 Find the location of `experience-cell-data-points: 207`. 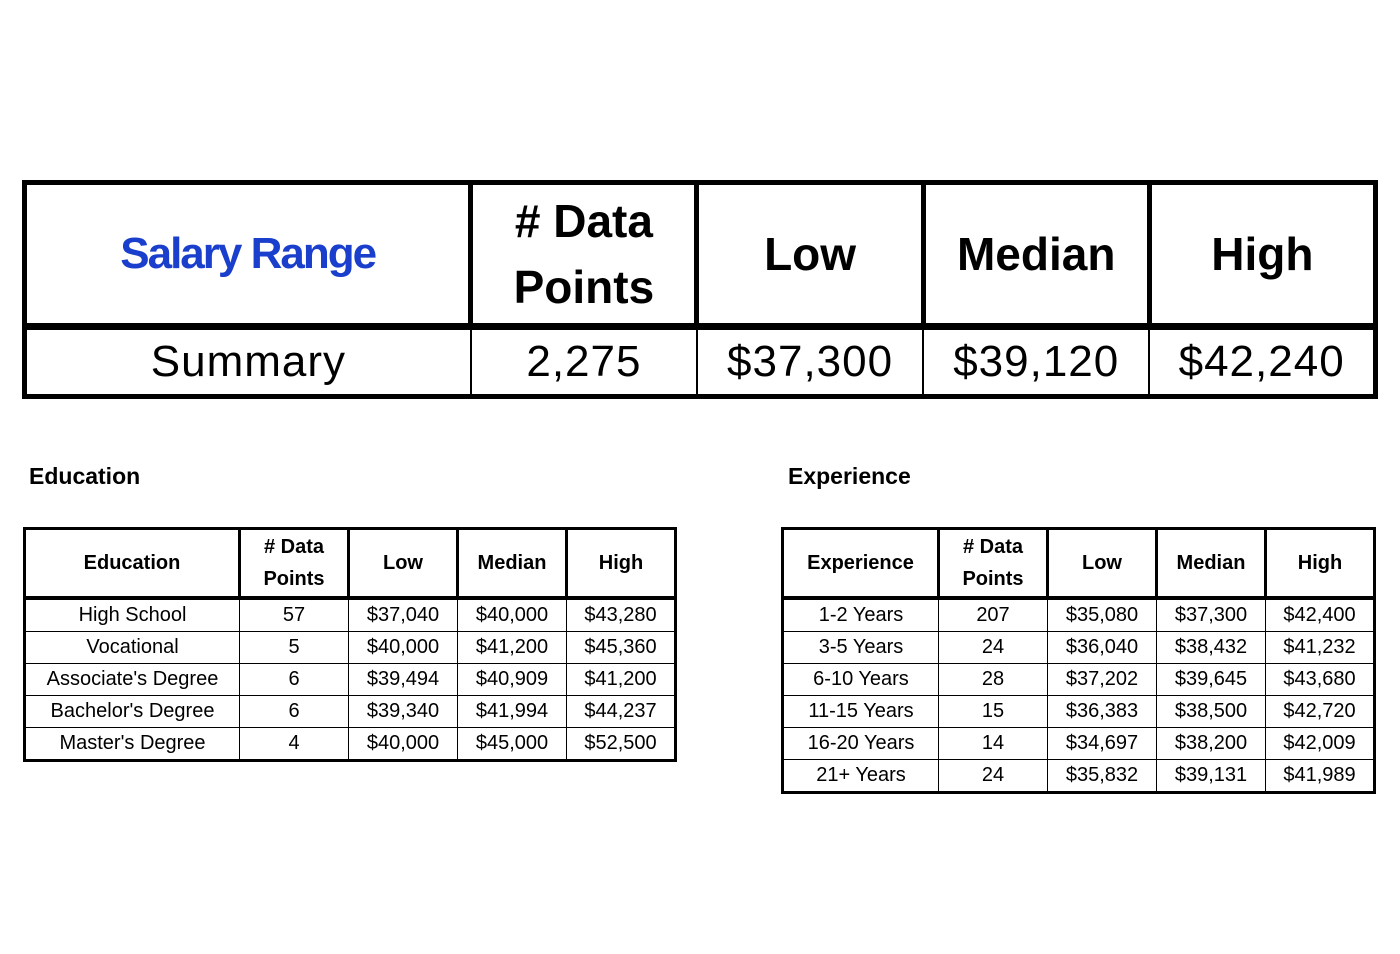

experience-cell-data-points: 207 is located at coordinates (993, 614).